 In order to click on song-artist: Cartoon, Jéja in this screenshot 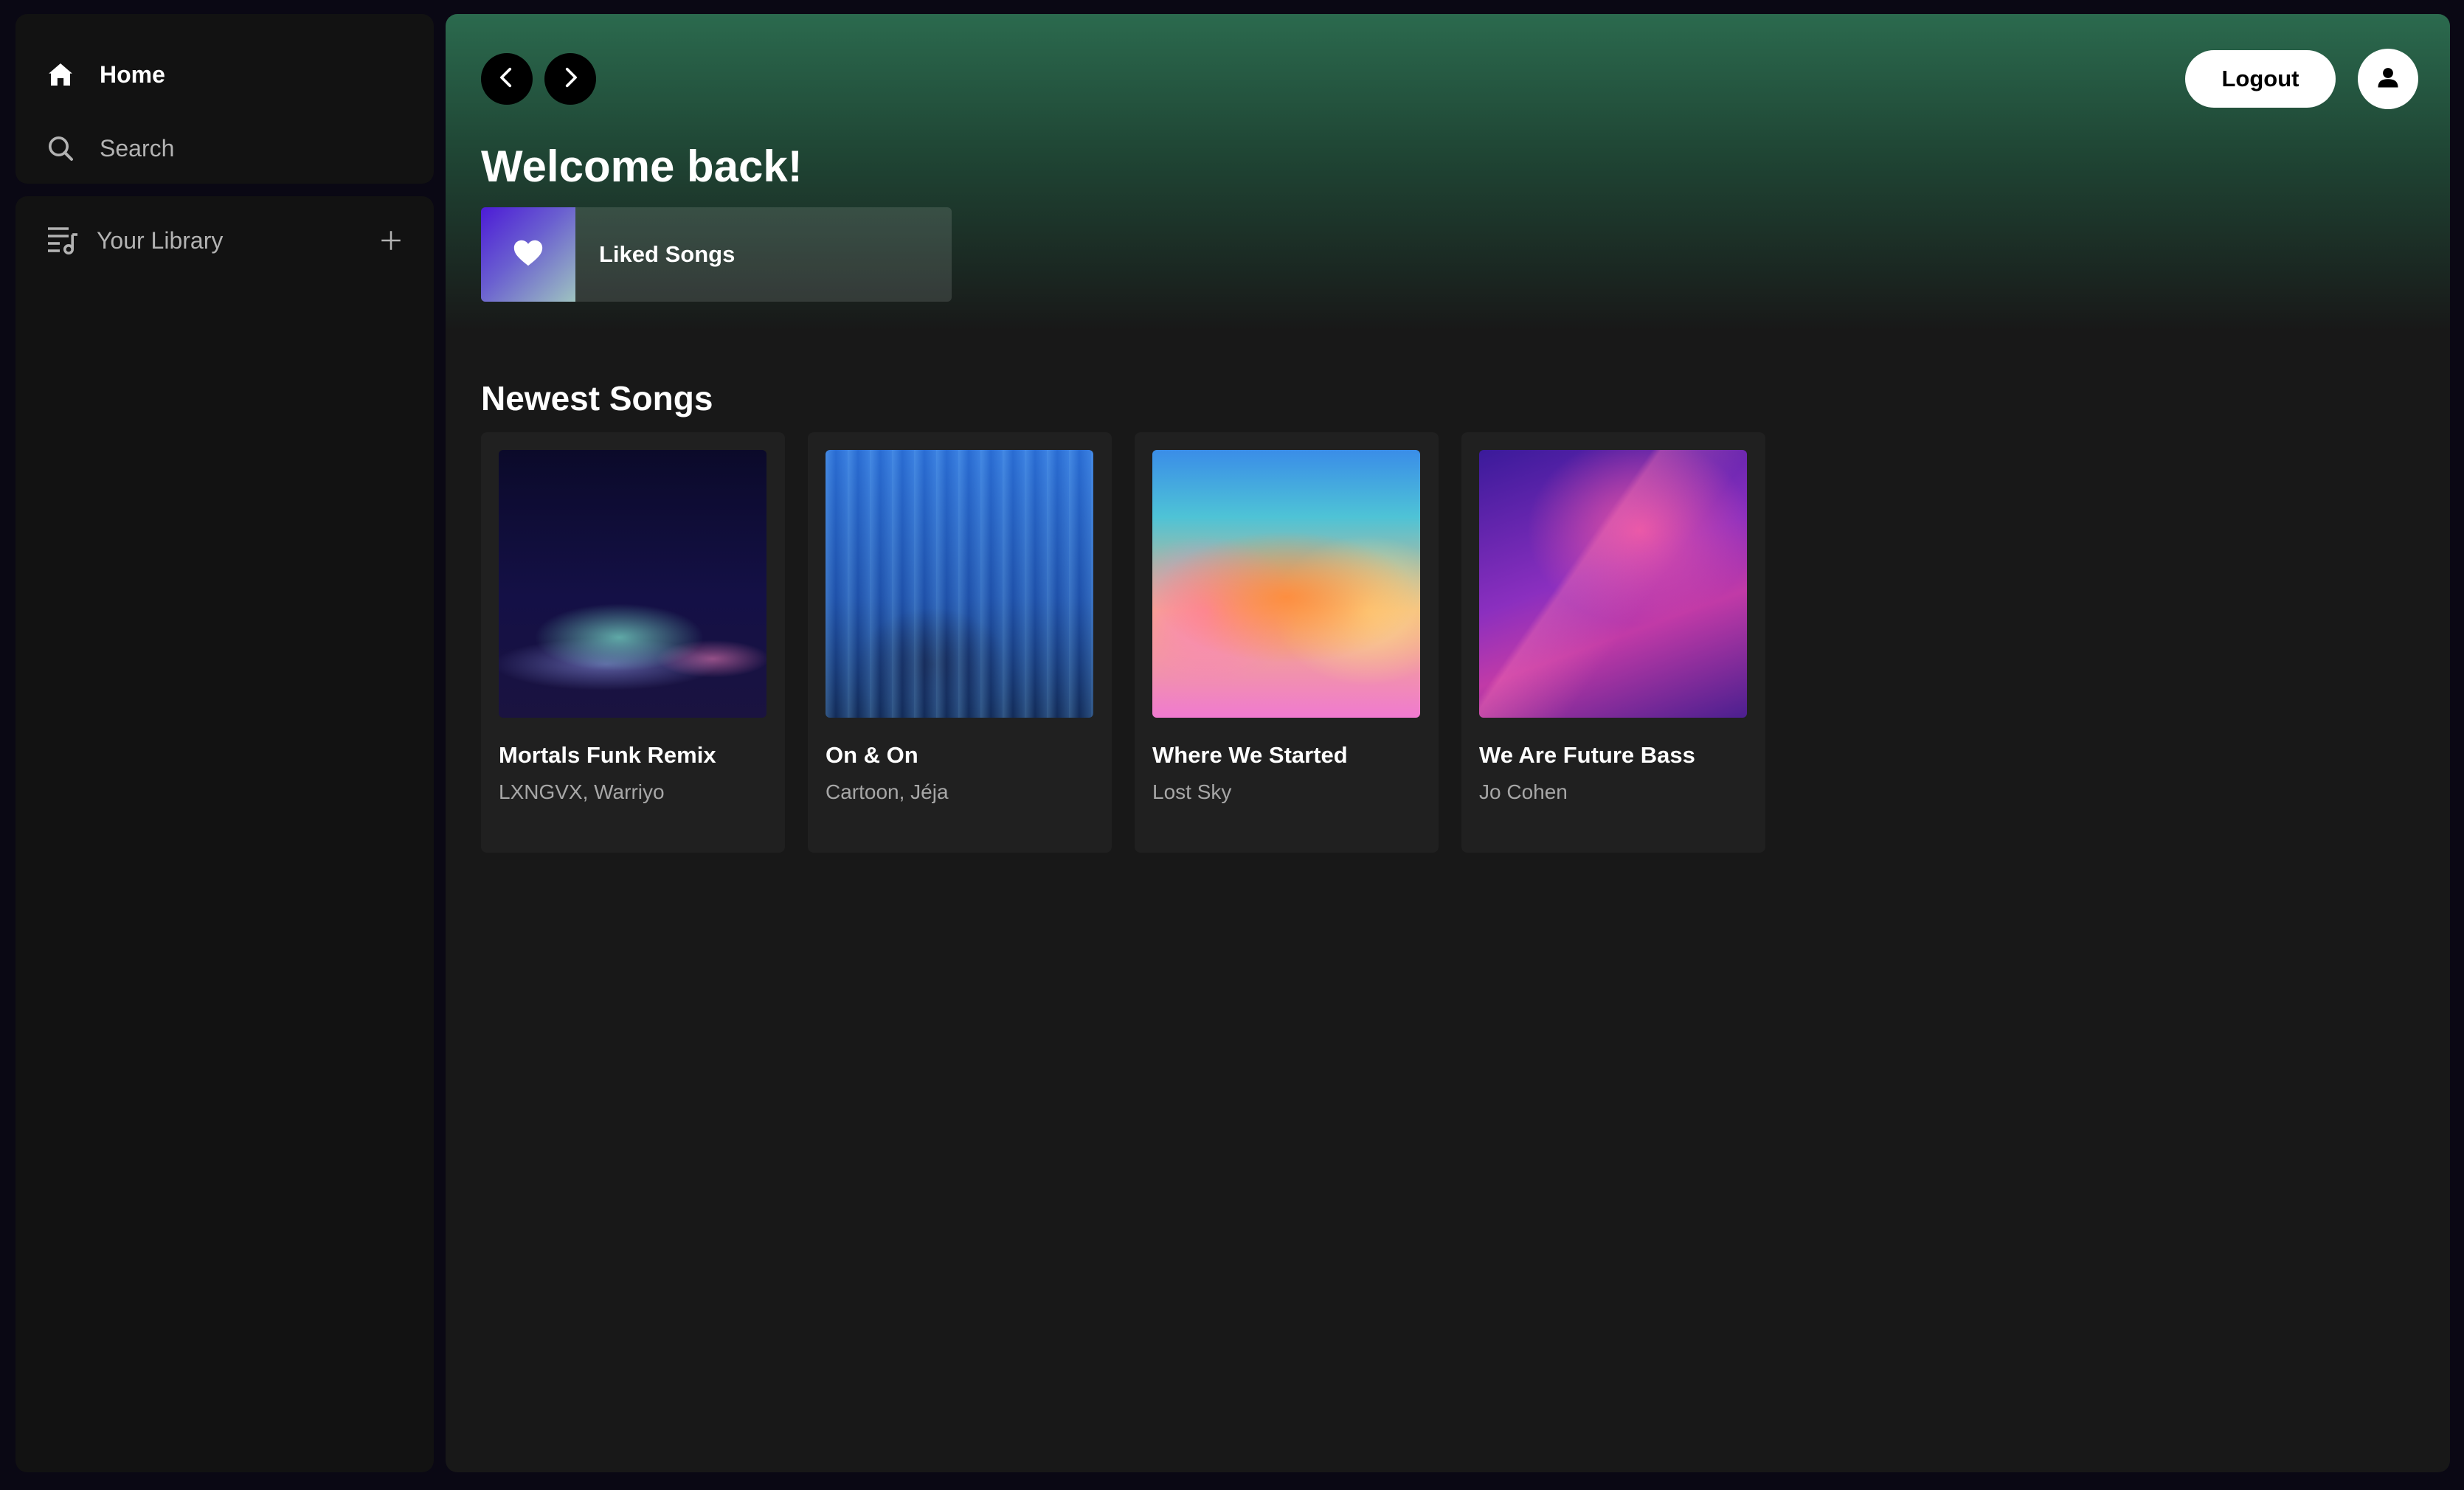, I will do `click(887, 791)`.